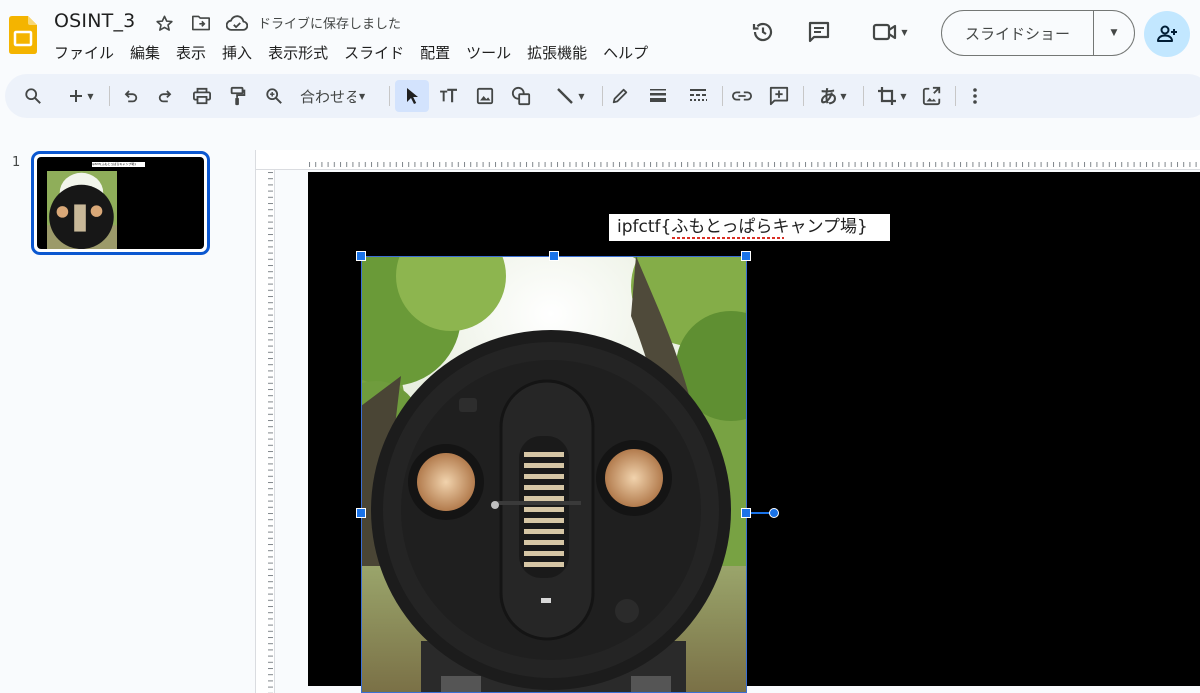 This screenshot has height=693, width=1200. I want to click on add-person-icon, so click(1167, 33).